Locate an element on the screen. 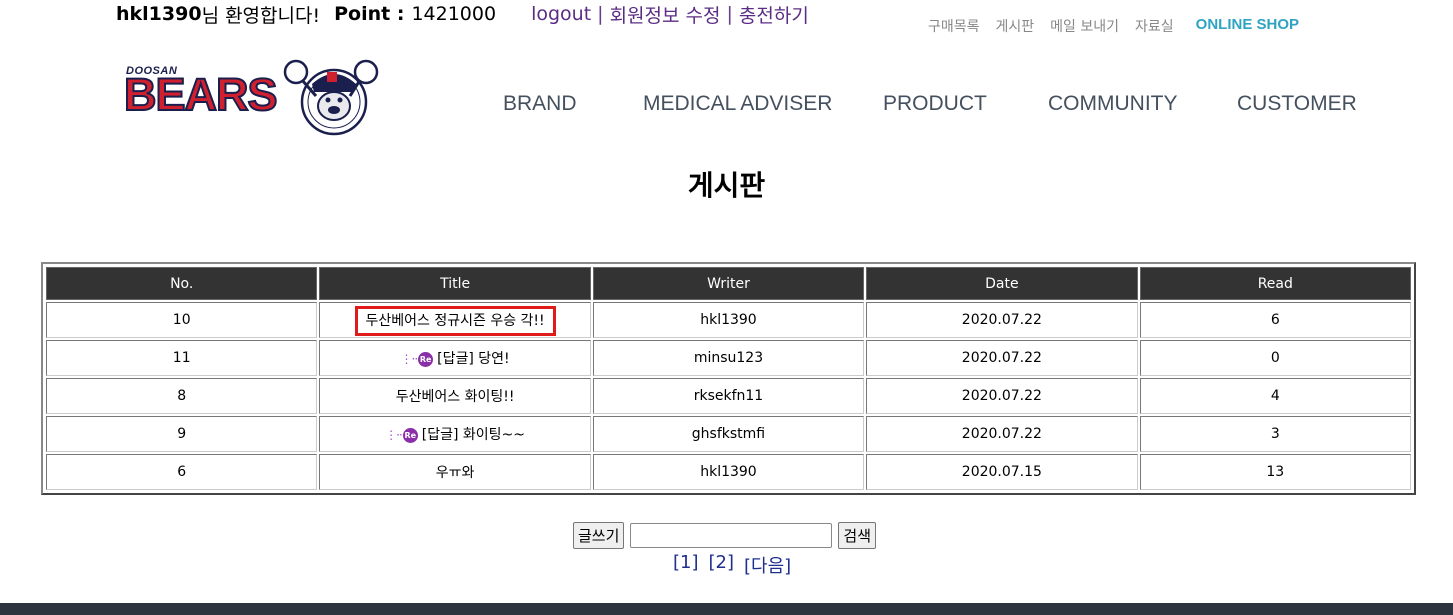  cell-title: 두산베어스 화이팅!! is located at coordinates (455, 396).